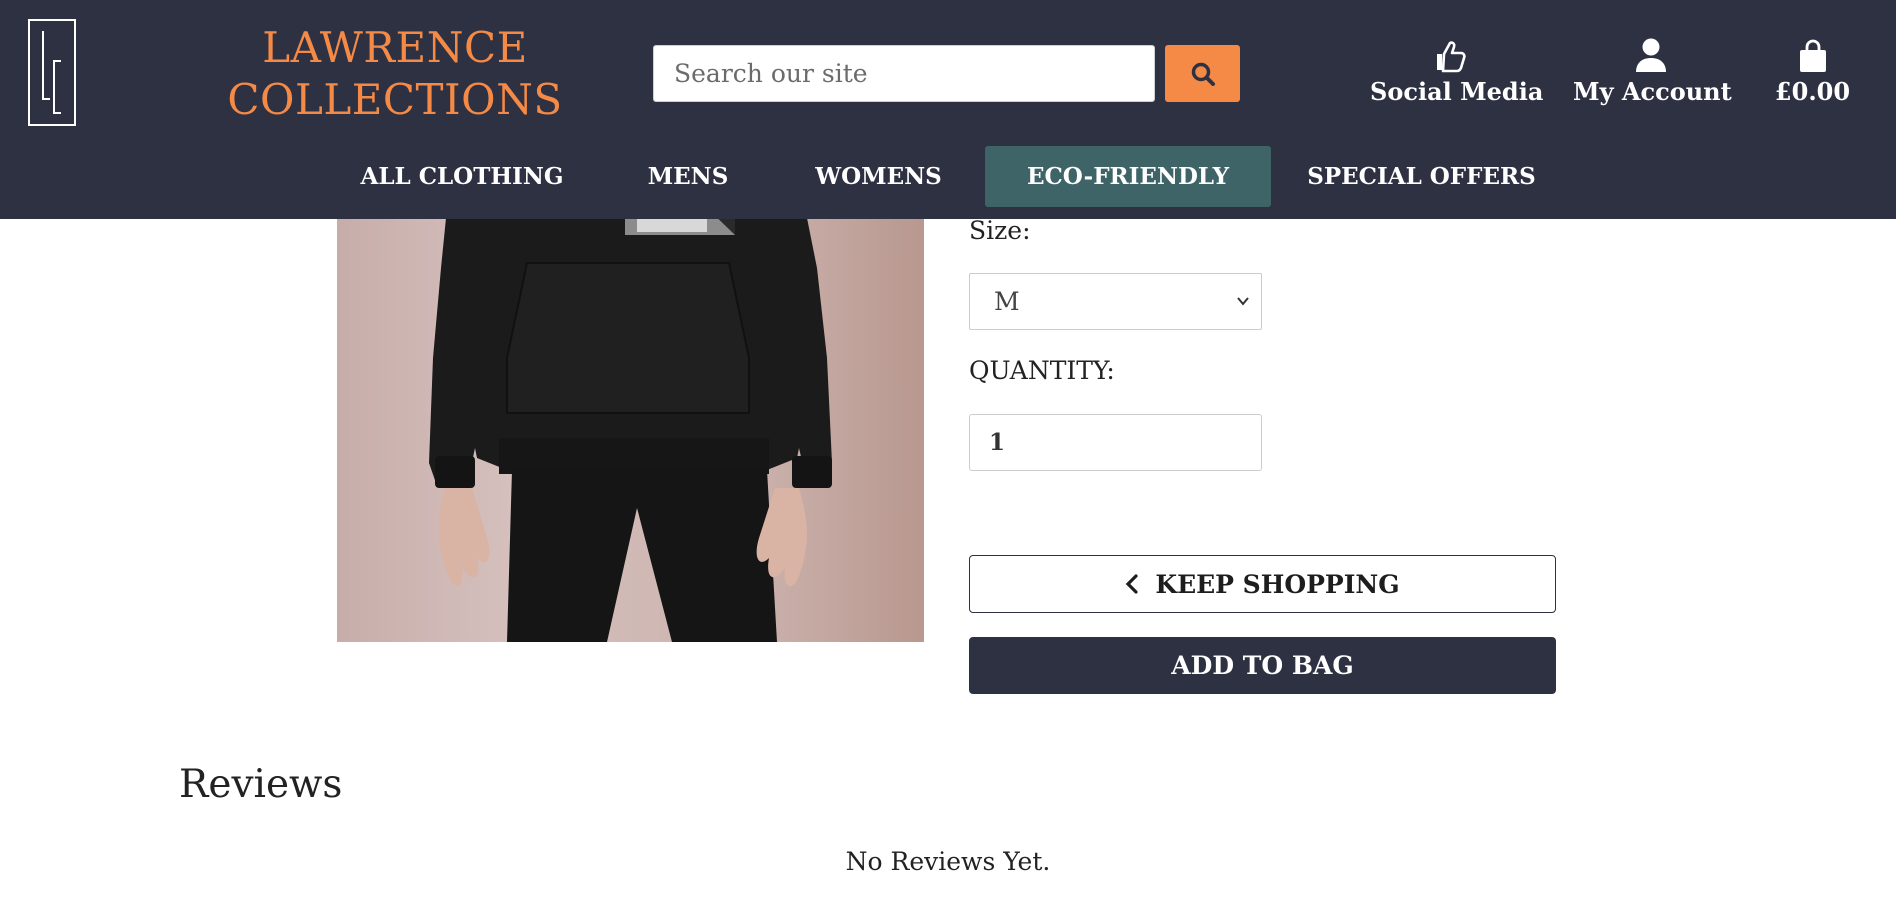 The image size is (1896, 922). What do you see at coordinates (948, 861) in the screenshot?
I see `no-reviews-text: No Reviews Yet.` at bounding box center [948, 861].